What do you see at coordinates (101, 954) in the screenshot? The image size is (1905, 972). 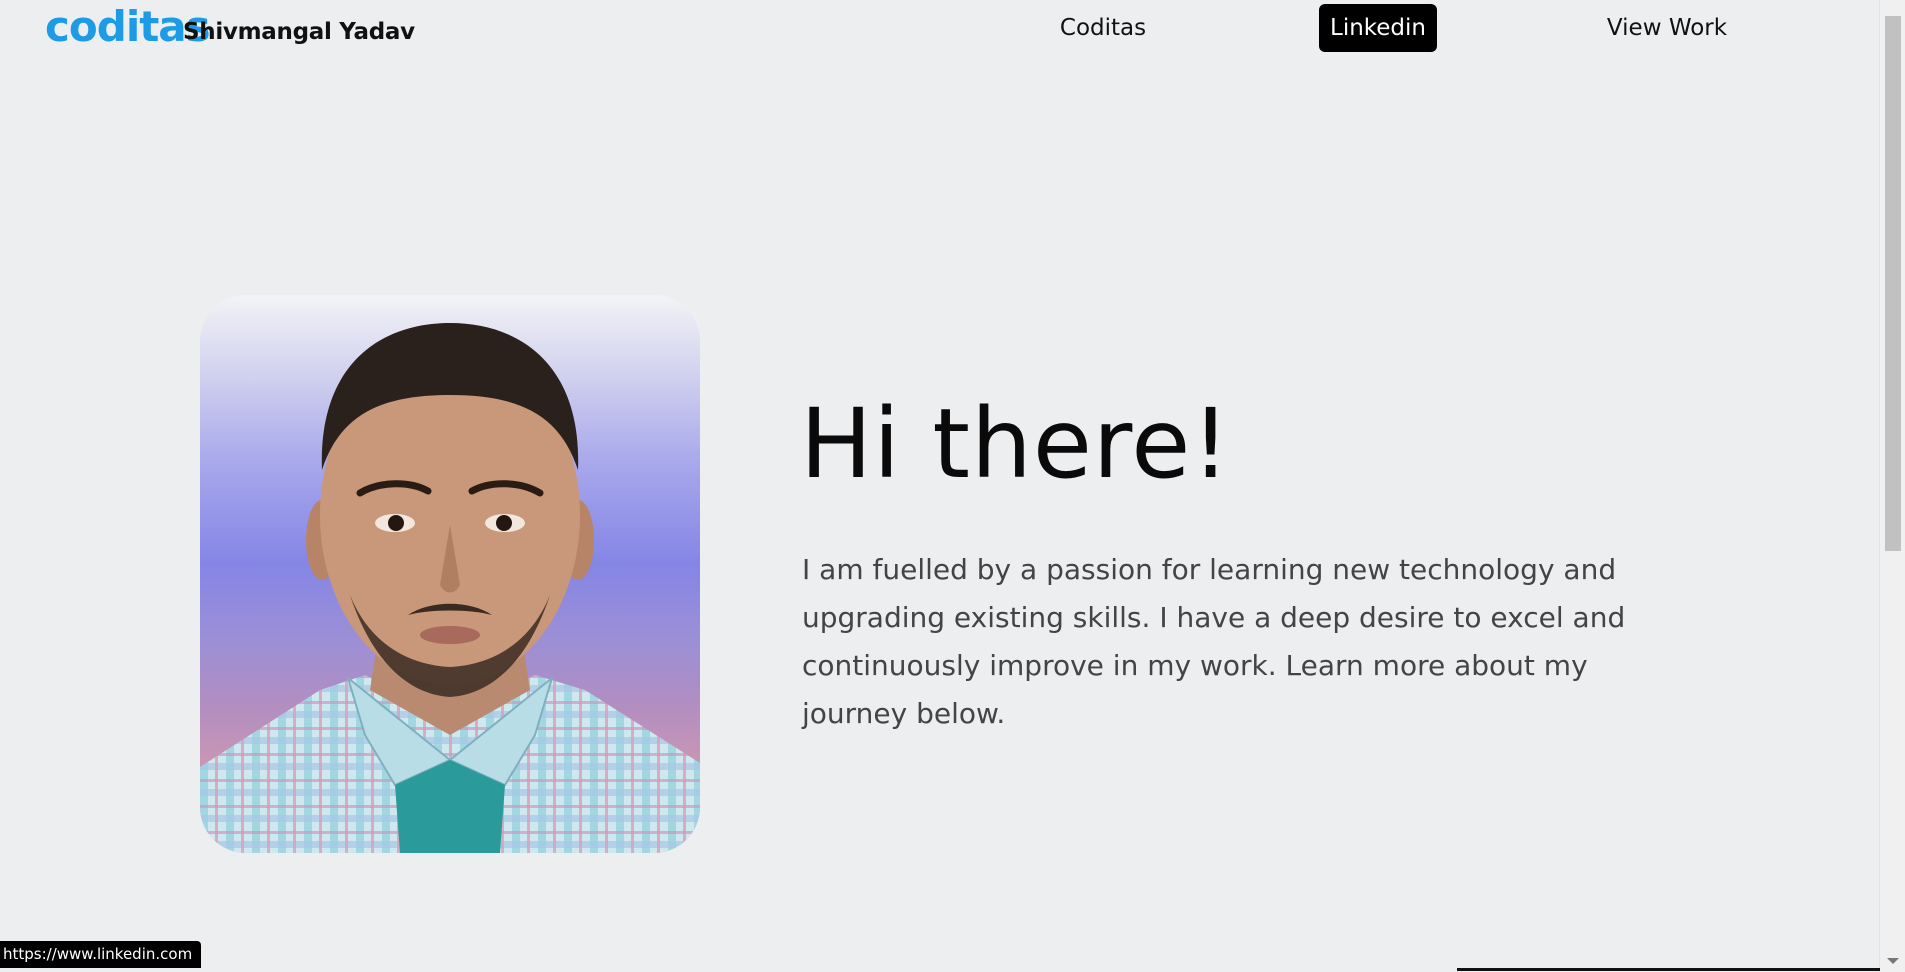 I see `status-bar-url: https://www.linkedin.com` at bounding box center [101, 954].